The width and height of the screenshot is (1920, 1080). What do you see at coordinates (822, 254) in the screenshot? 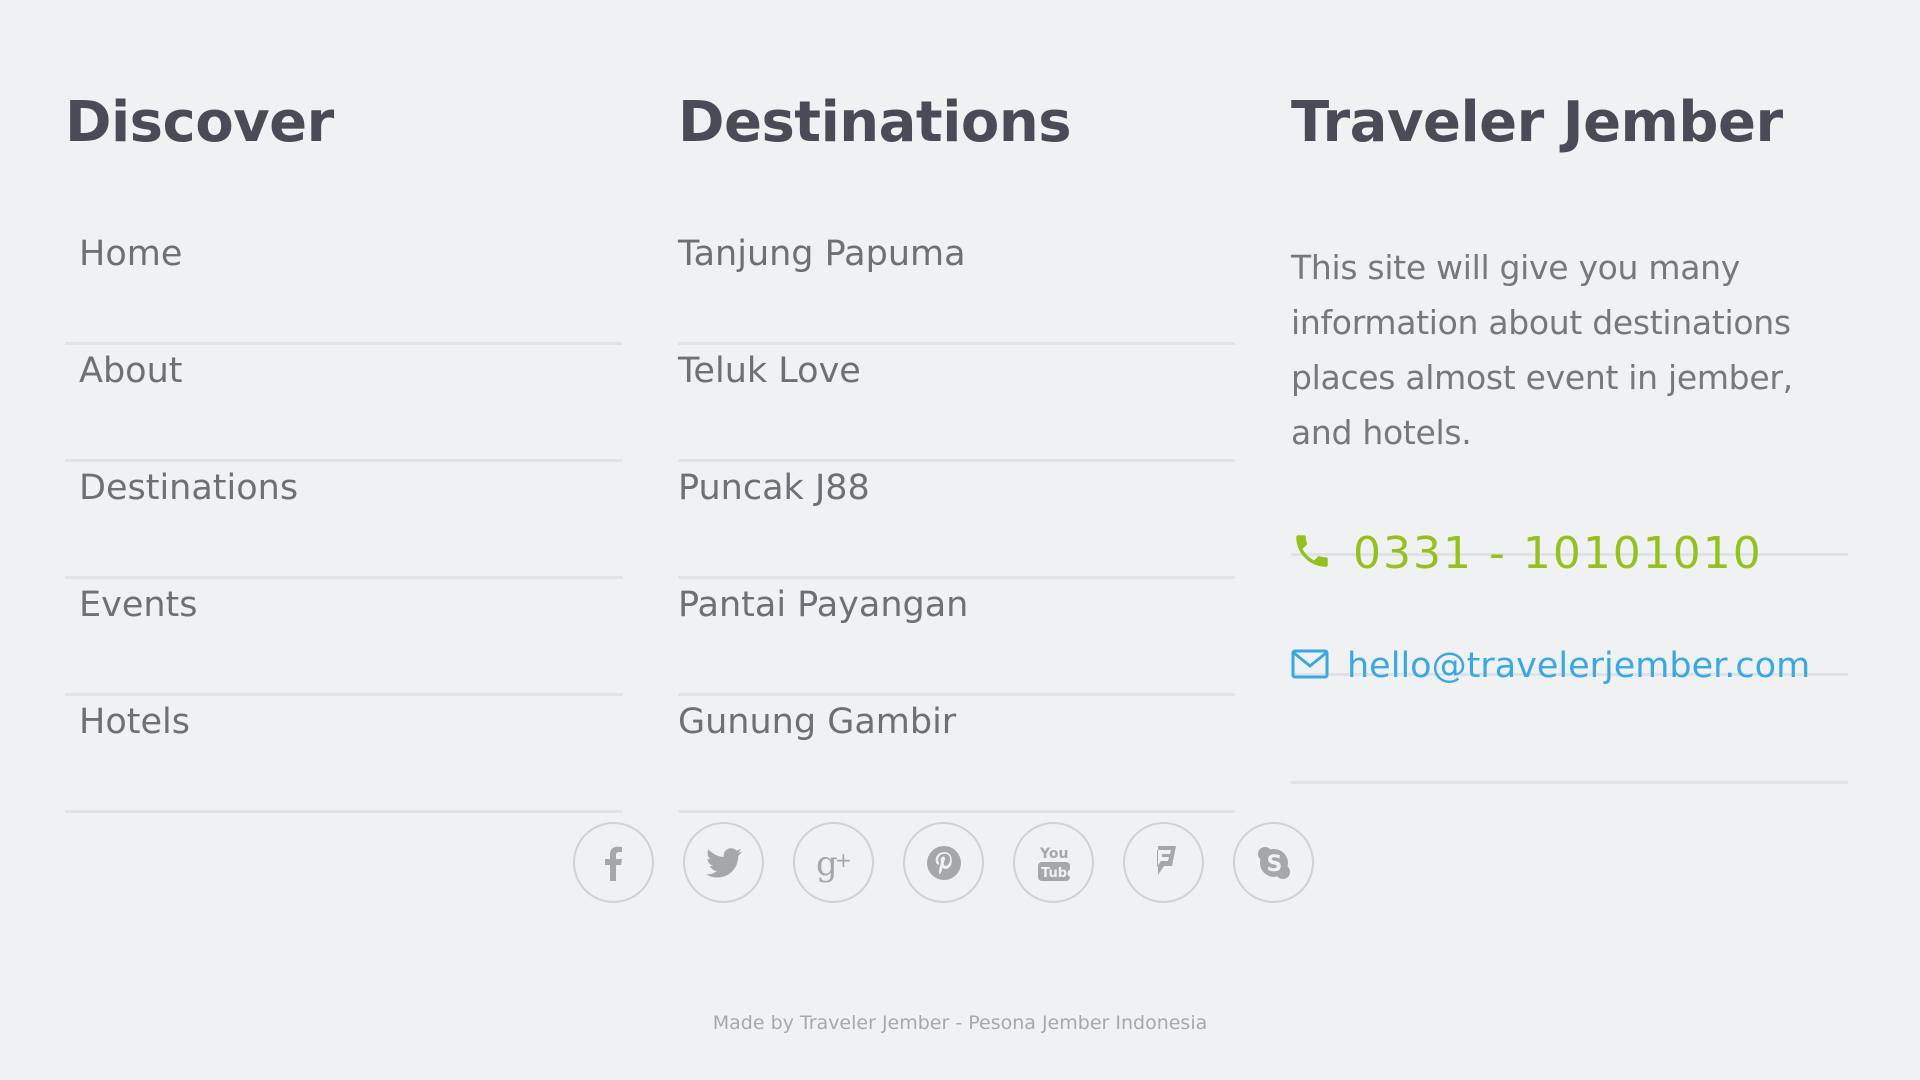
I see `link-tanjung-papuma: Tanjung Papuma` at bounding box center [822, 254].